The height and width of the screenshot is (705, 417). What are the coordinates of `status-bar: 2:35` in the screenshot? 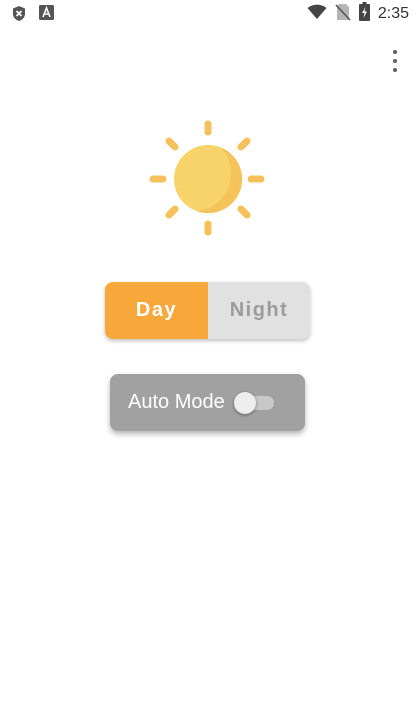 It's located at (208, 14).